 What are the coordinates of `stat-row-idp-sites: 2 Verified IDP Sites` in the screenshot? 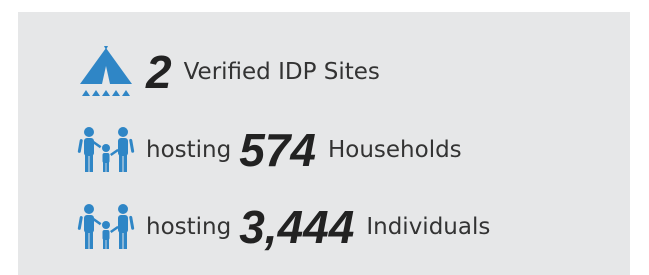 It's located at (227, 72).